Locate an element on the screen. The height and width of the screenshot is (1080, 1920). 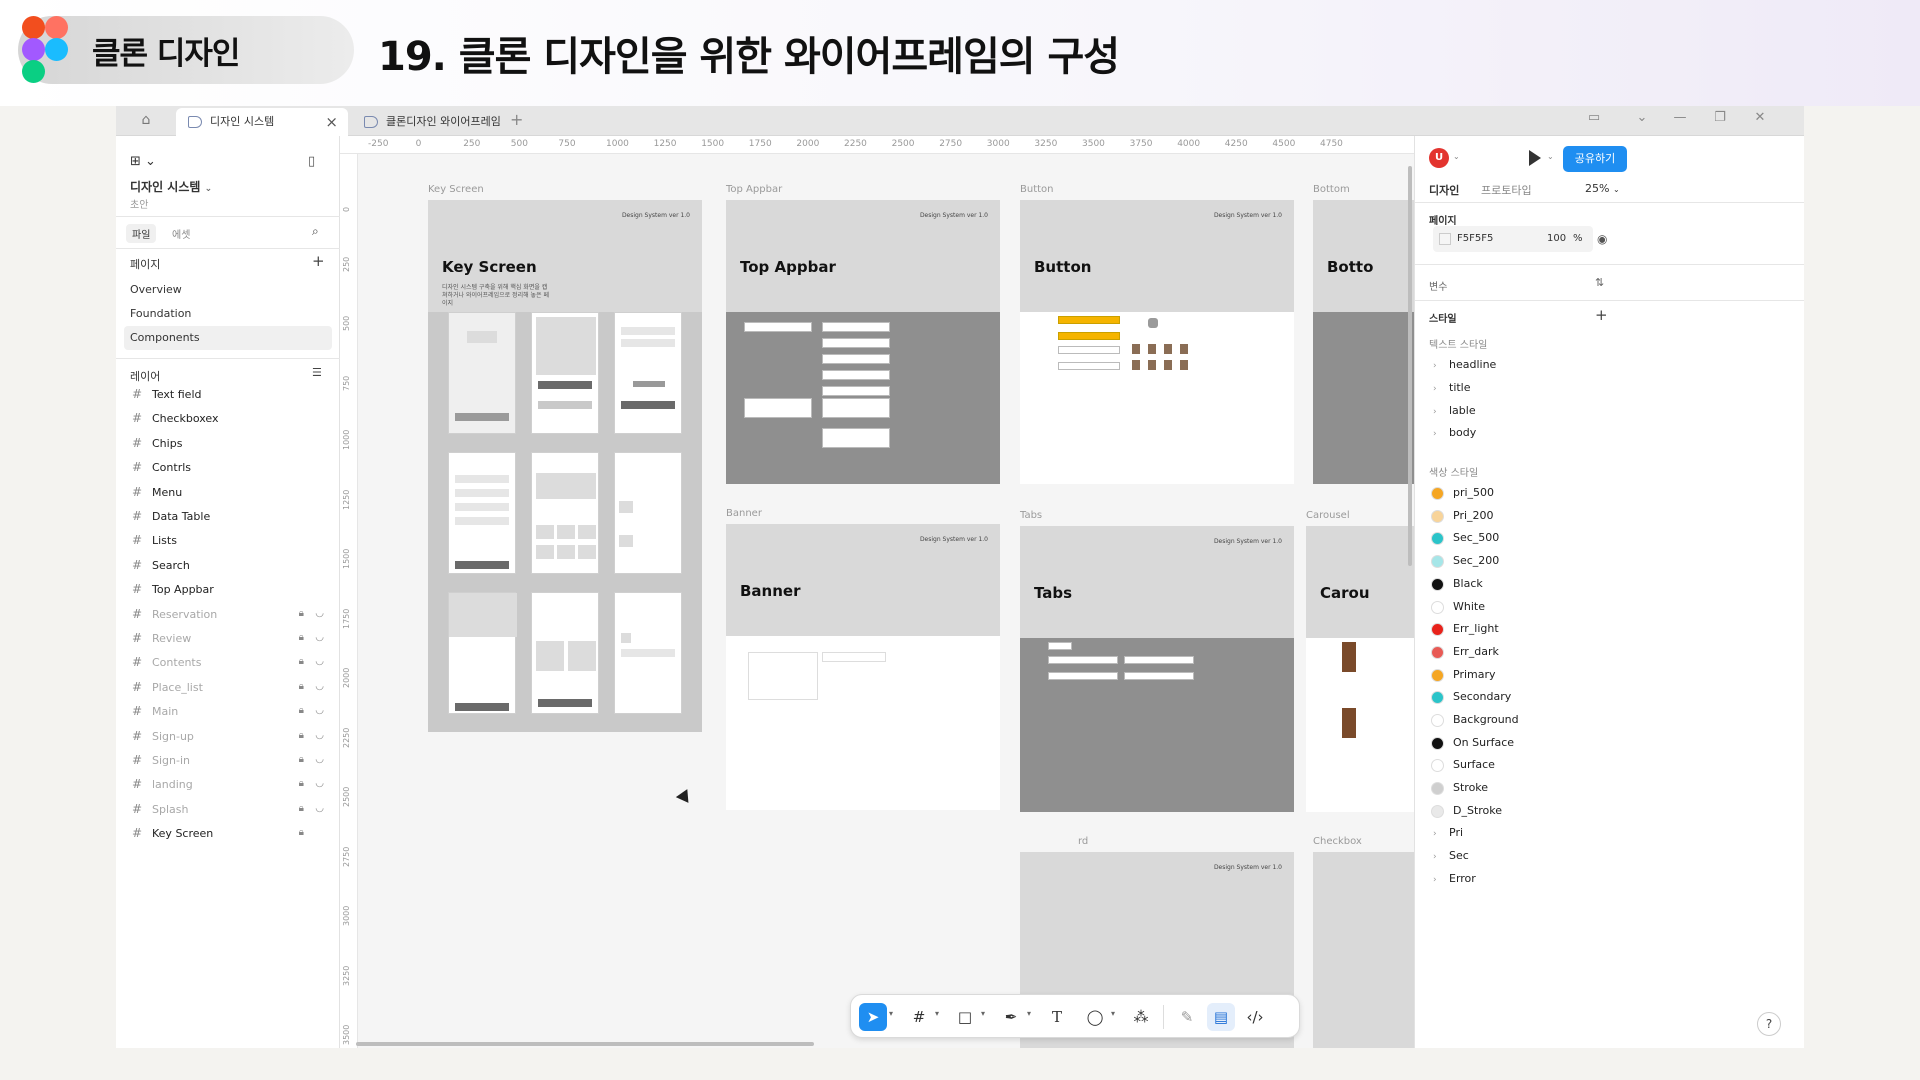
text-style-item: › headline is located at coordinates (1464, 365).